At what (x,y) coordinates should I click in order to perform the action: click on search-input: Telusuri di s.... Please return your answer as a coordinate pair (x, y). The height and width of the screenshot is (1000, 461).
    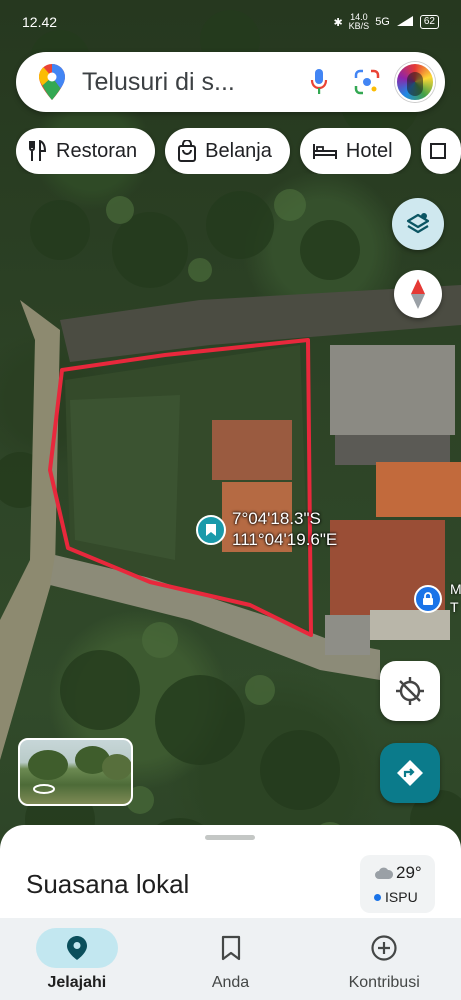
    Looking at the image, I should click on (190, 82).